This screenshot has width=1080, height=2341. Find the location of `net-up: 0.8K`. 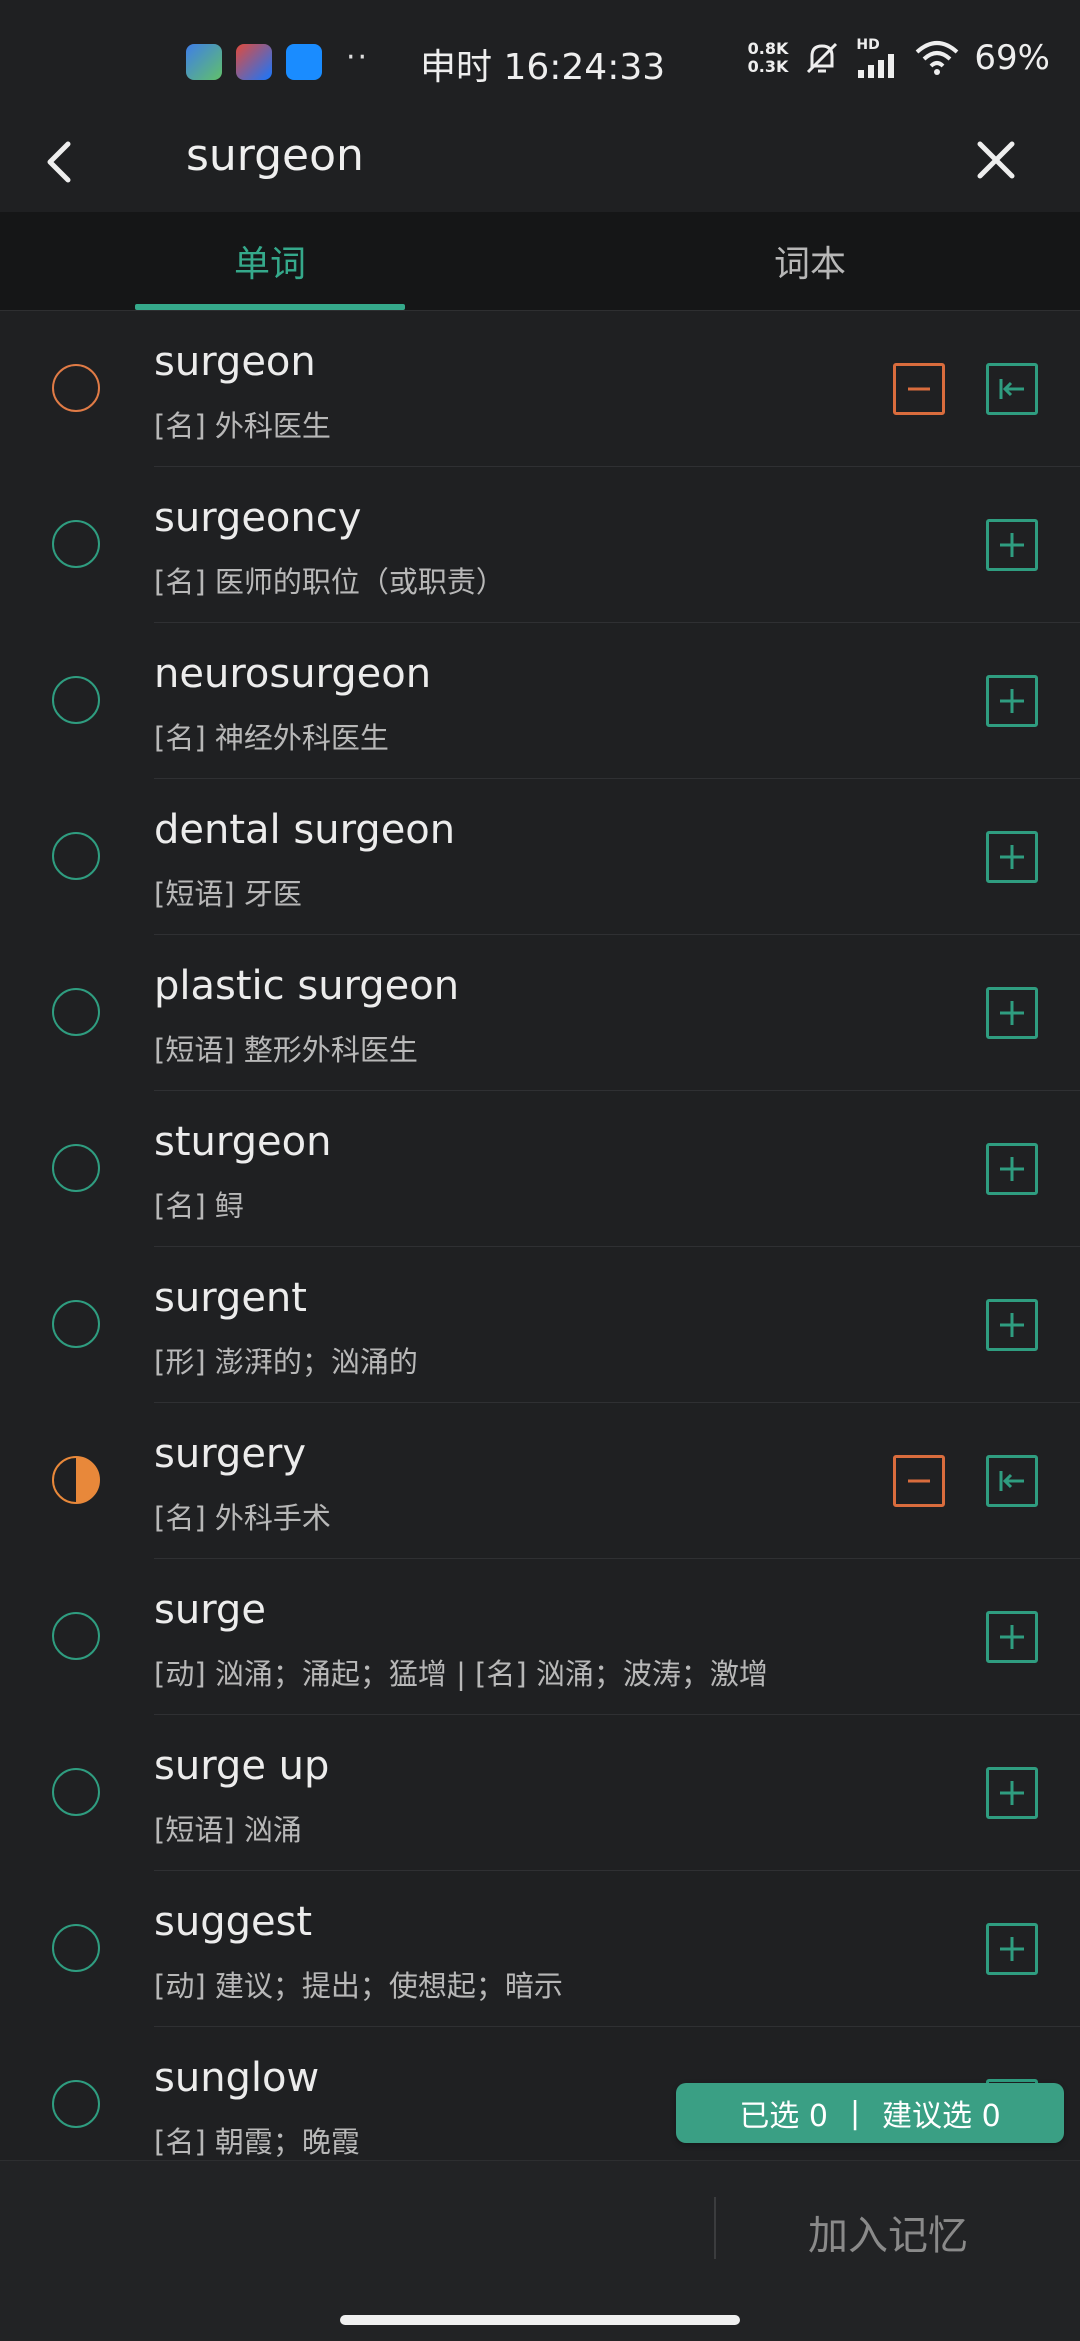

net-up: 0.8K is located at coordinates (768, 48).